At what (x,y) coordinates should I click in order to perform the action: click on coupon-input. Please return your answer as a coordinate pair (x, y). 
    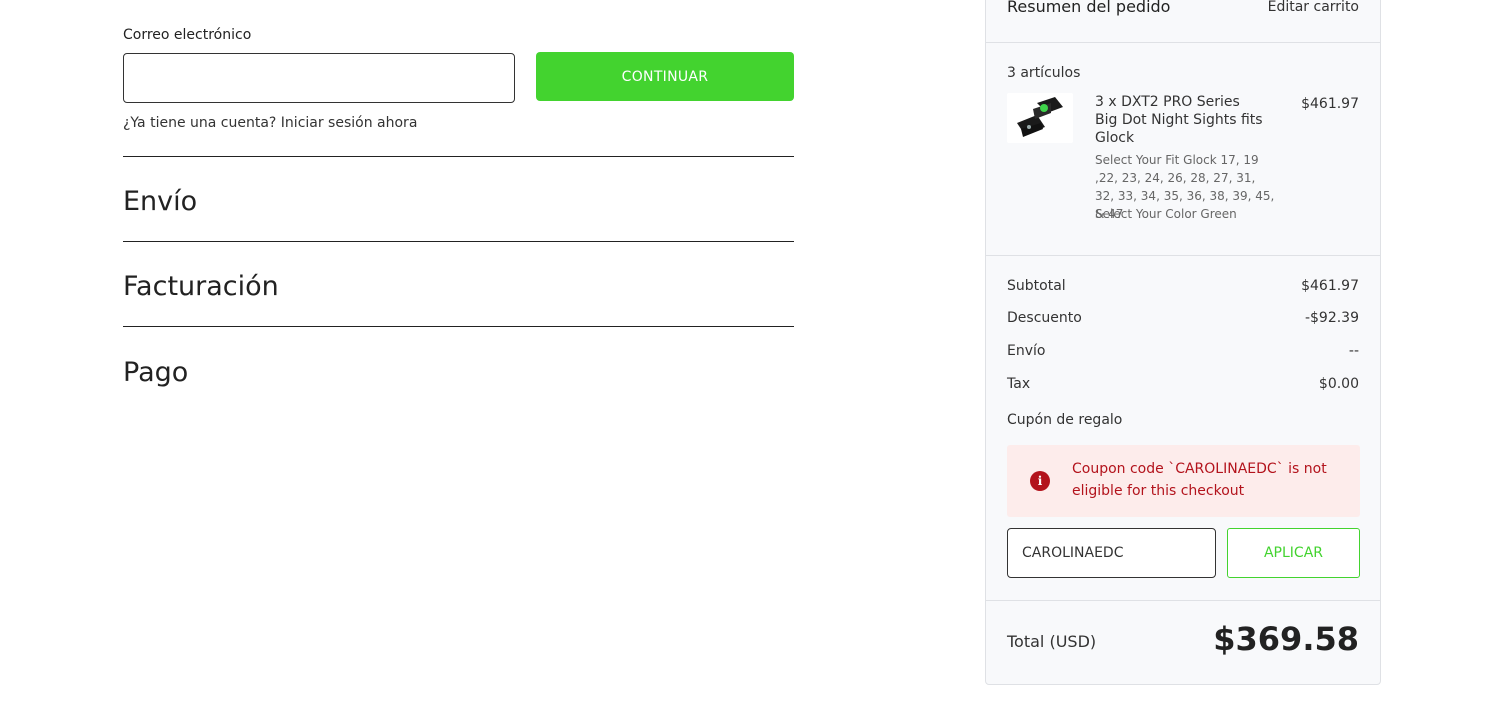
    Looking at the image, I should click on (1111, 553).